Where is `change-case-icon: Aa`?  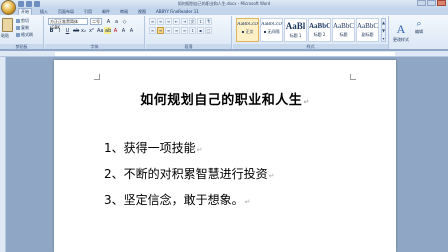 change-case-icon: Aa is located at coordinates (99, 30).